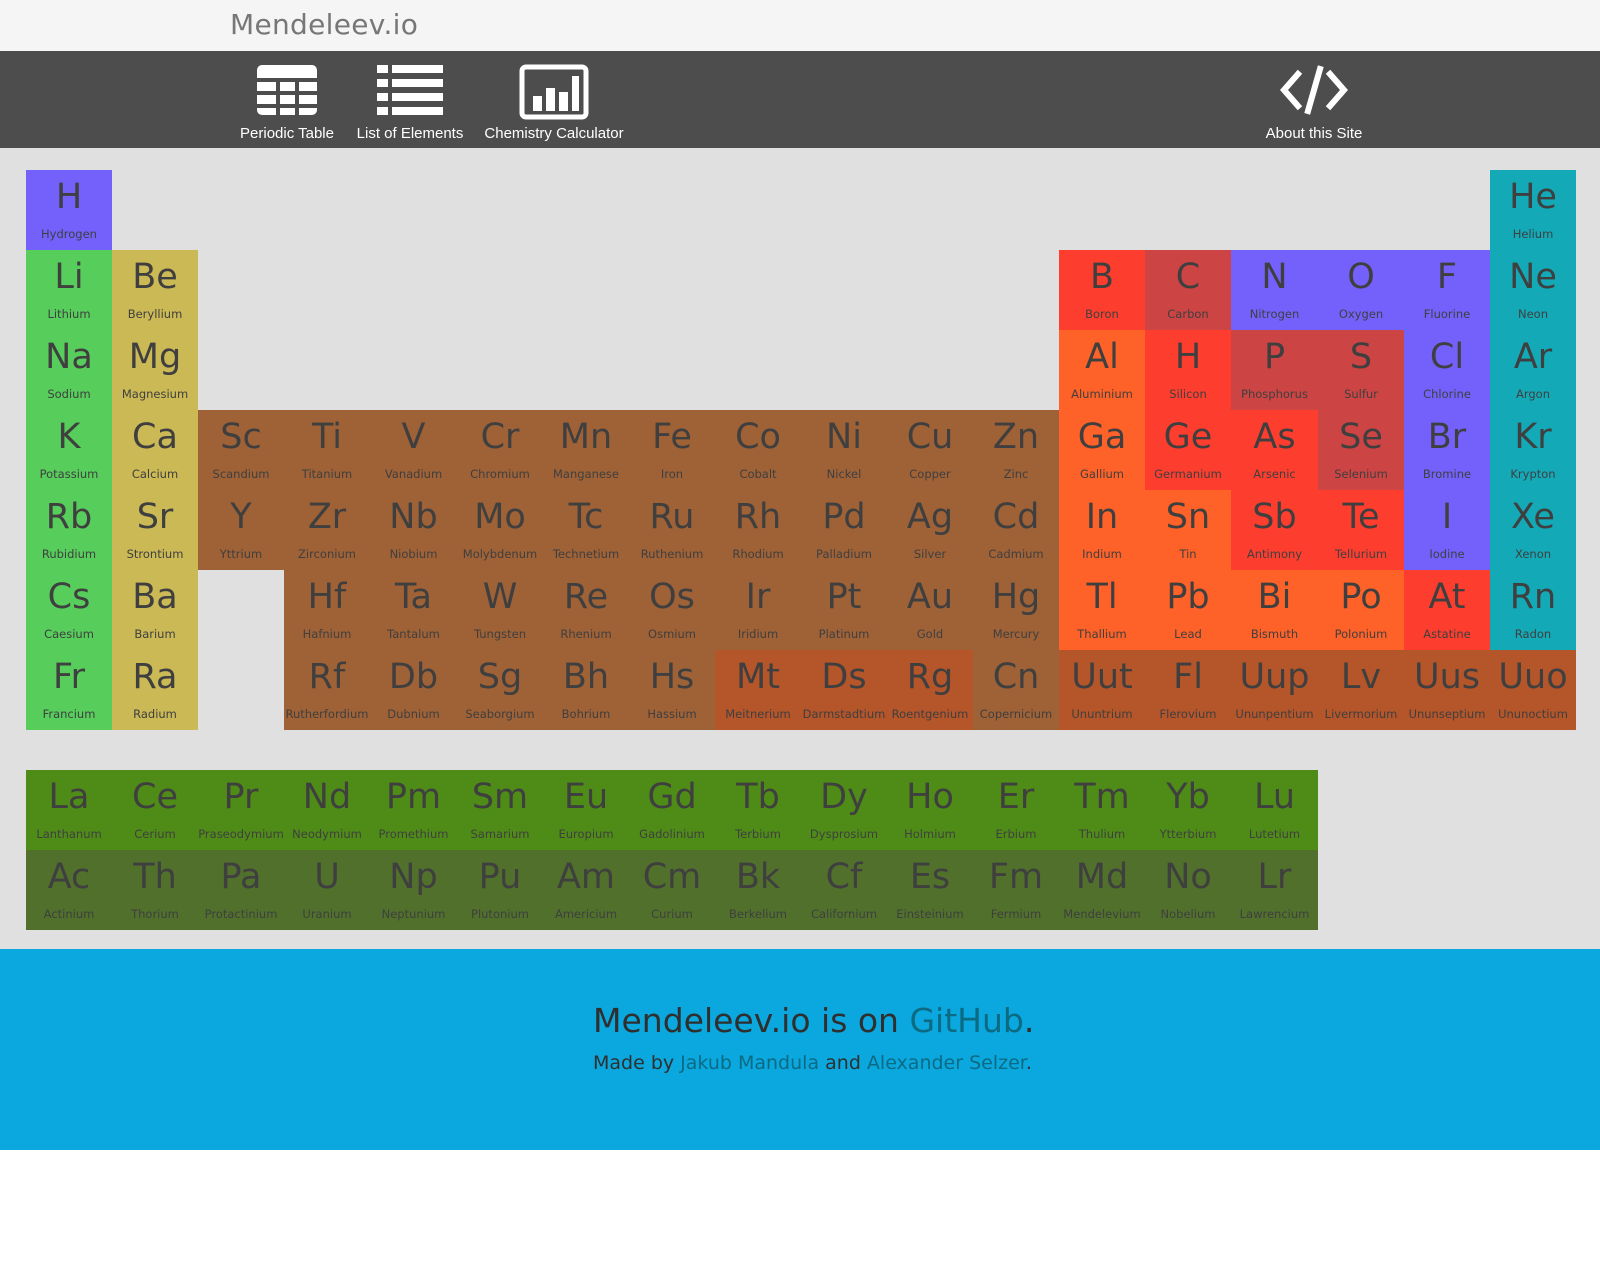 The width and height of the screenshot is (1600, 1280). I want to click on element-cell-palladium: Pd Palladium, so click(844, 530).